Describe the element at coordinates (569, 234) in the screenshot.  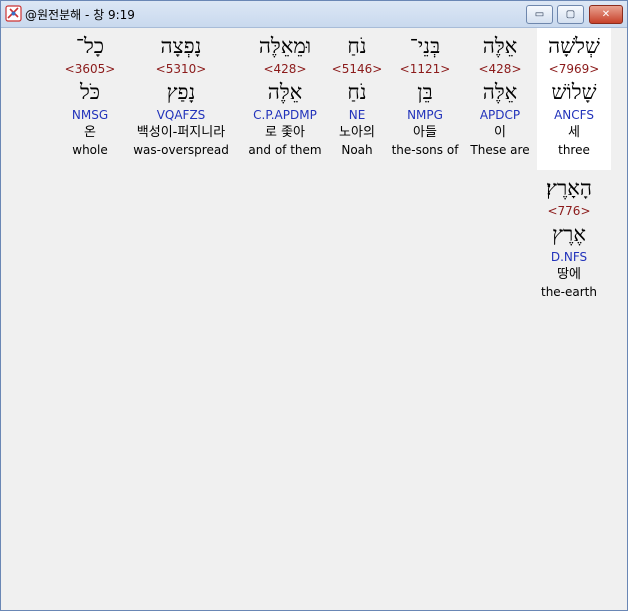
I see `lemma-word: אֶרֶץ` at that location.